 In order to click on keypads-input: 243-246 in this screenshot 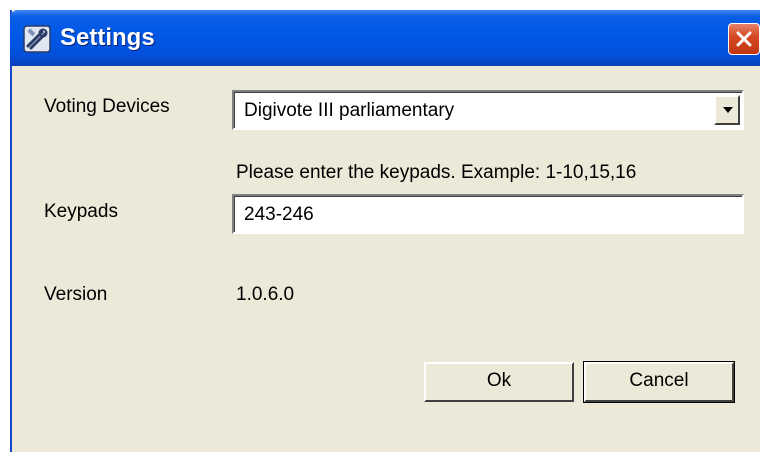, I will do `click(488, 214)`.